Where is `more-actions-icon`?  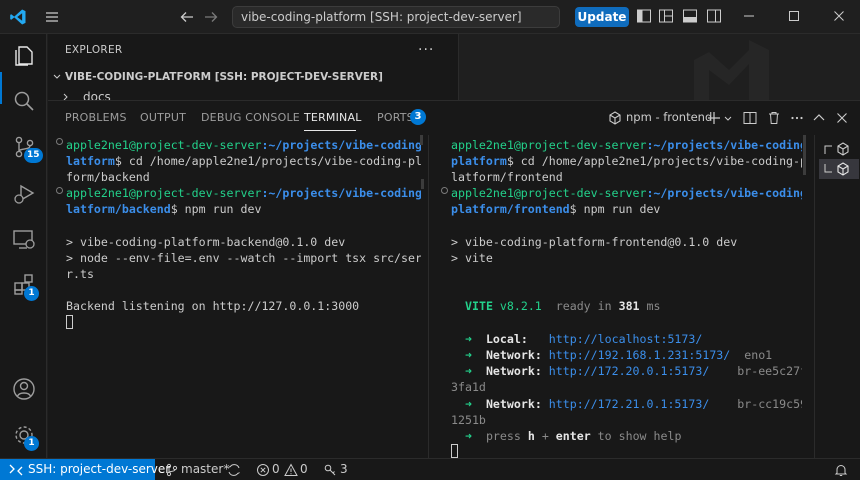
more-actions-icon is located at coordinates (797, 118).